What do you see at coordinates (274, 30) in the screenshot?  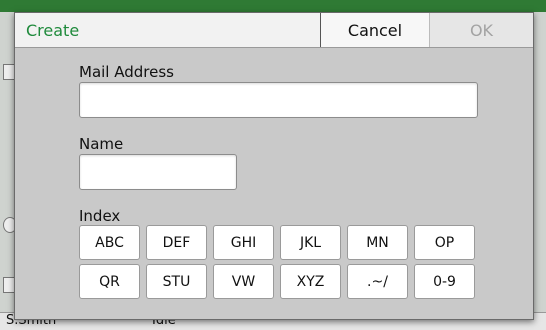 I see `dialog-titlebar: Create Cancel OK` at bounding box center [274, 30].